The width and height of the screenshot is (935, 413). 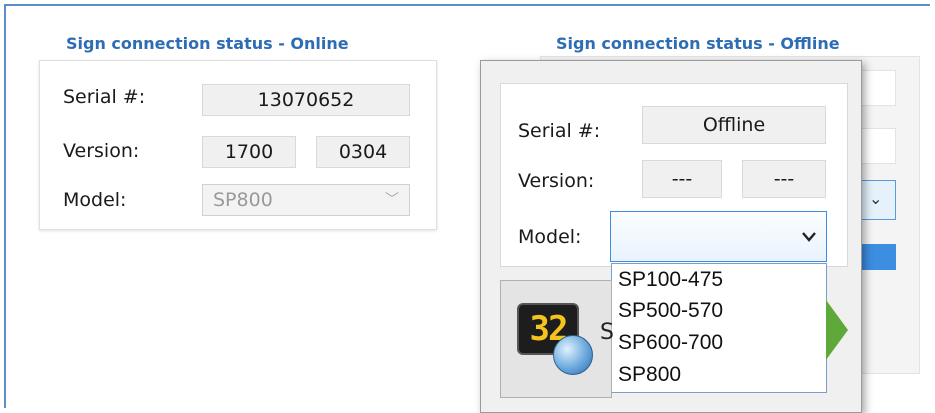 What do you see at coordinates (306, 100) in the screenshot?
I see `online-serial-field: 13070652` at bounding box center [306, 100].